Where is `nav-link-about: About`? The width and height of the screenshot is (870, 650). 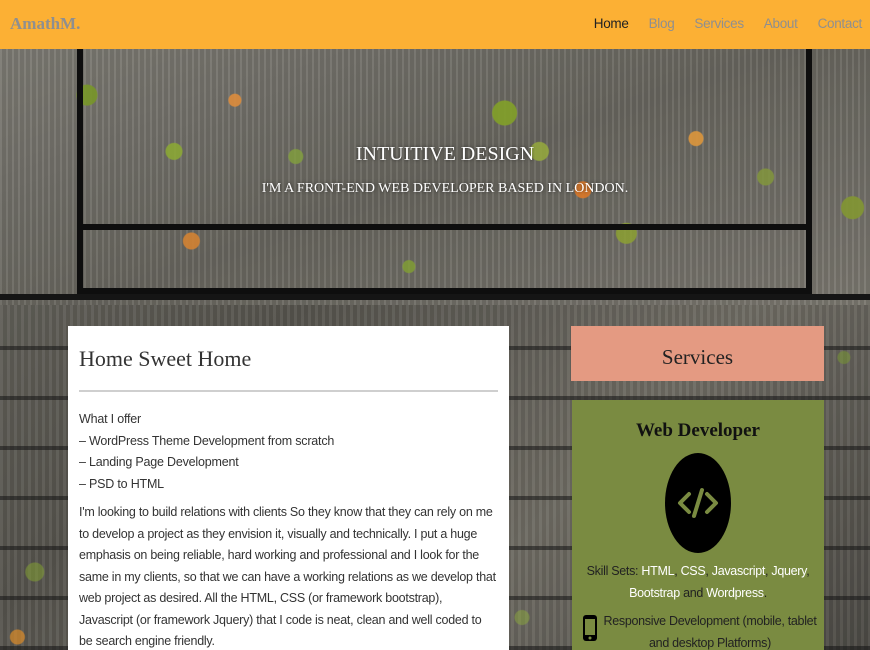
nav-link-about: About is located at coordinates (781, 23).